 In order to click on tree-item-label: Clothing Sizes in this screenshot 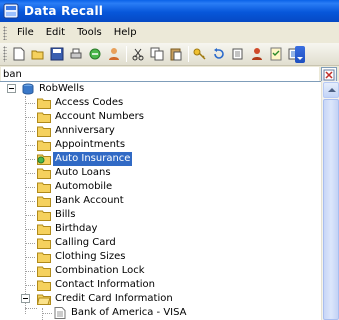, I will do `click(90, 256)`.